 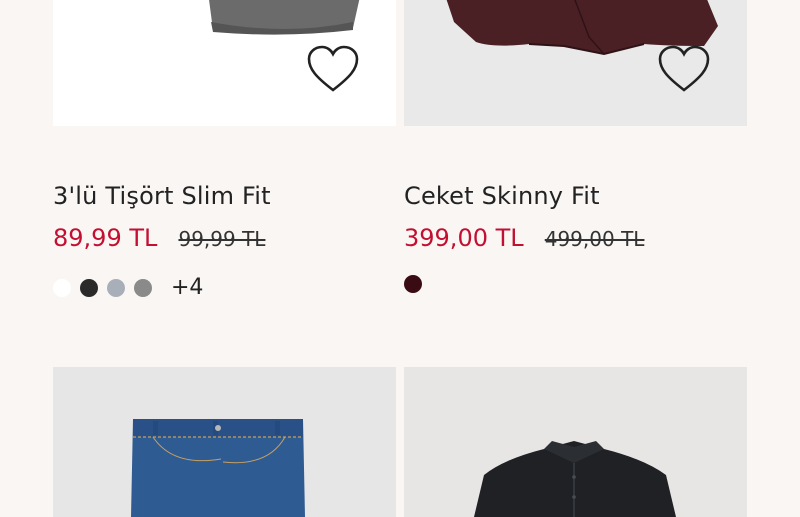 I want to click on original-price: 99,99 TL, so click(x=222, y=239).